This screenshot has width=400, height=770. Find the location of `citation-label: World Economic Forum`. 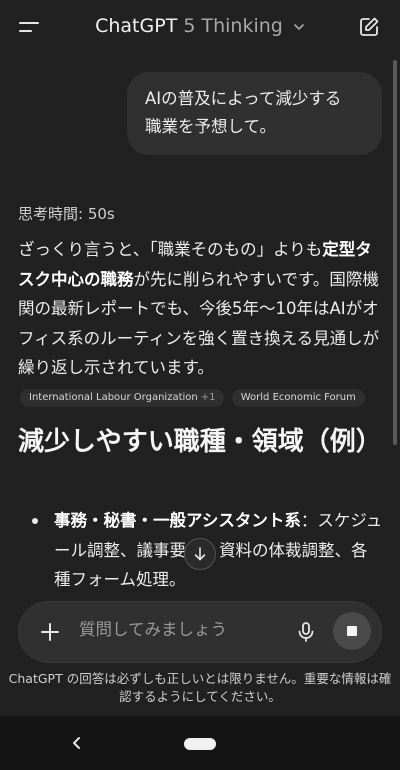

citation-label: World Economic Forum is located at coordinates (298, 397).